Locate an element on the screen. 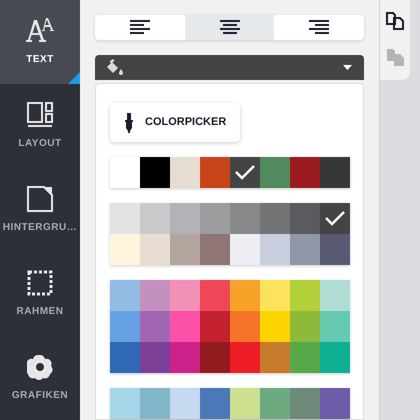 The width and height of the screenshot is (420, 420). sidebar-tab: RAHMEN is located at coordinates (40, 294).